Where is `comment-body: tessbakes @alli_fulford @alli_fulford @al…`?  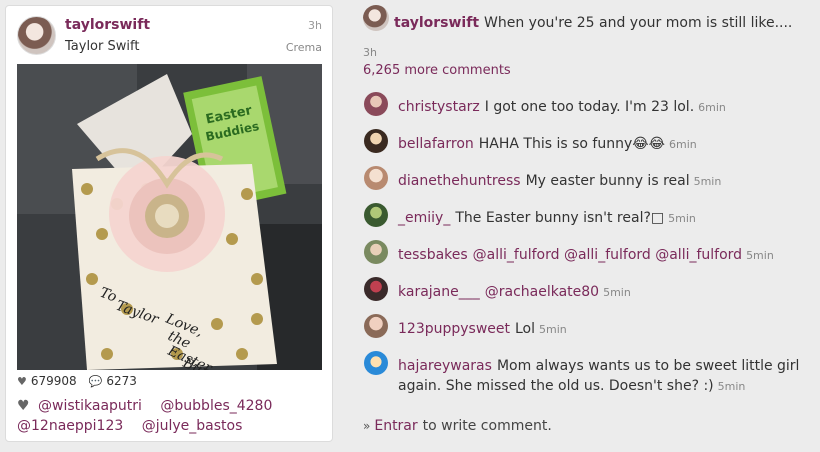 comment-body: tessbakes @alli_fulford @alli_fulford @al… is located at coordinates (608, 255).